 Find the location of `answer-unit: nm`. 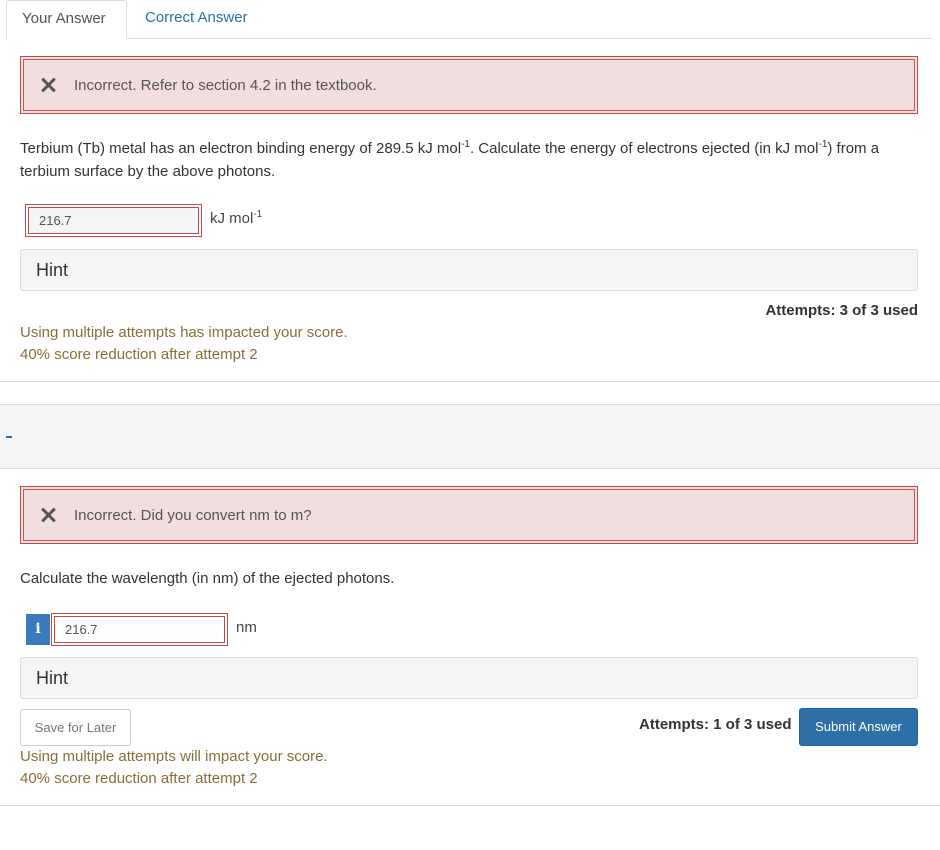

answer-unit: nm is located at coordinates (246, 627).